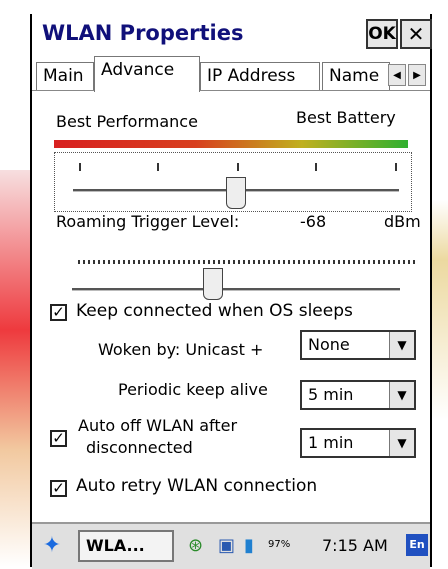 The height and width of the screenshot is (569, 448). Describe the element at coordinates (358, 345) in the screenshot. I see `woken-by-select: None ▼` at that location.